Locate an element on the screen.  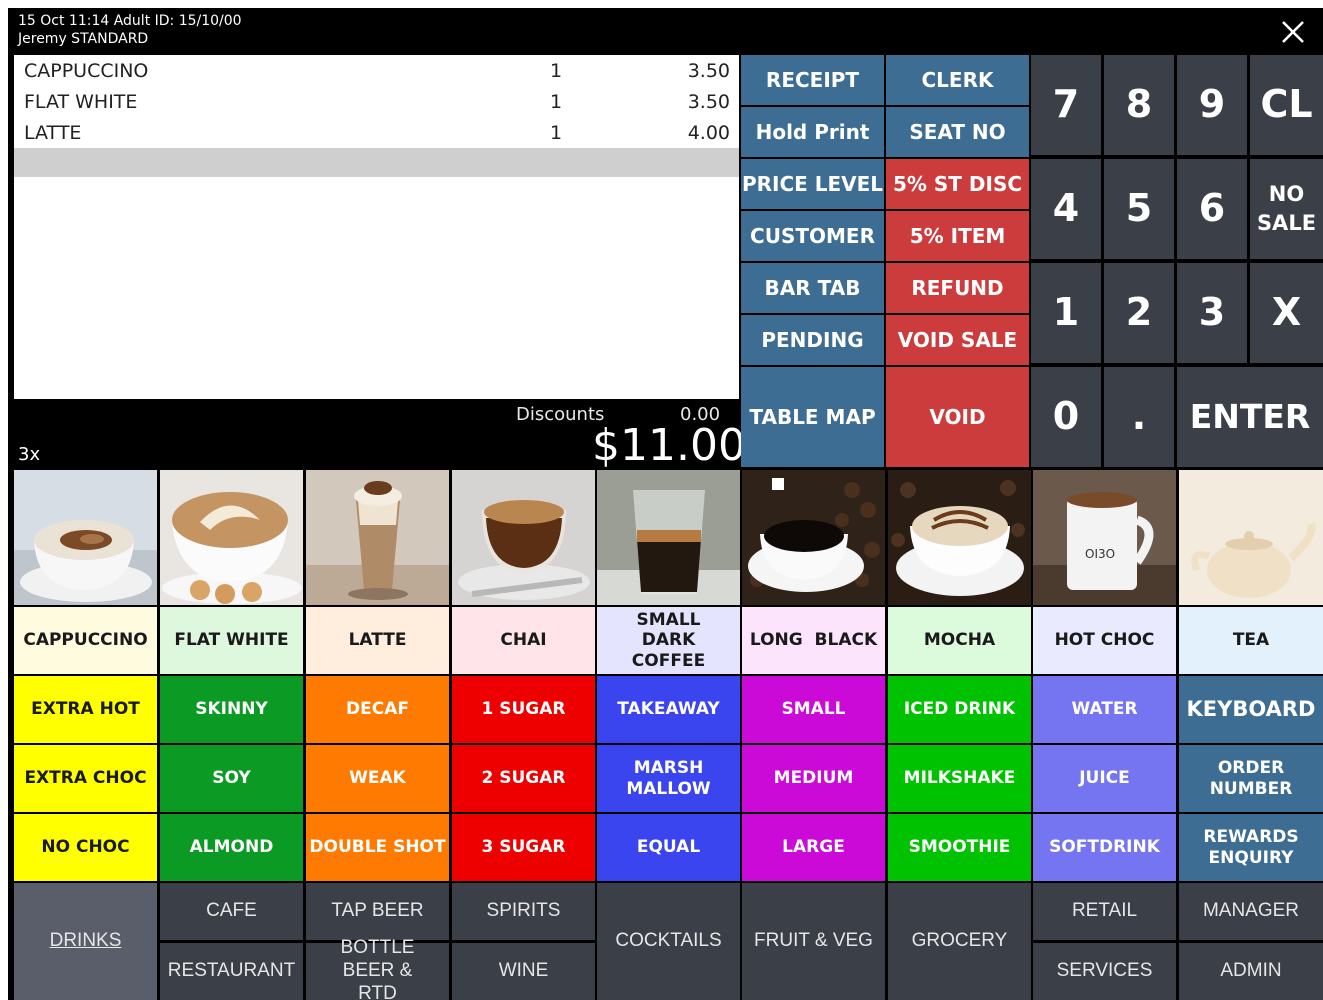
item-disc-button: 5% ITEM is located at coordinates (957, 236).